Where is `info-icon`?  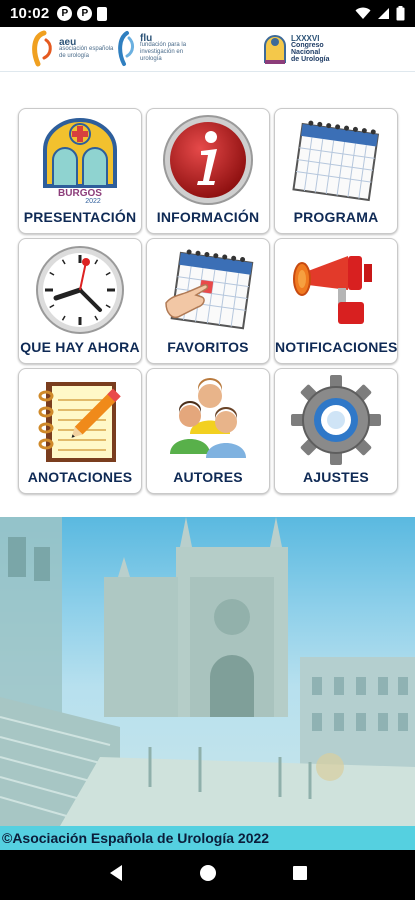 info-icon is located at coordinates (208, 160).